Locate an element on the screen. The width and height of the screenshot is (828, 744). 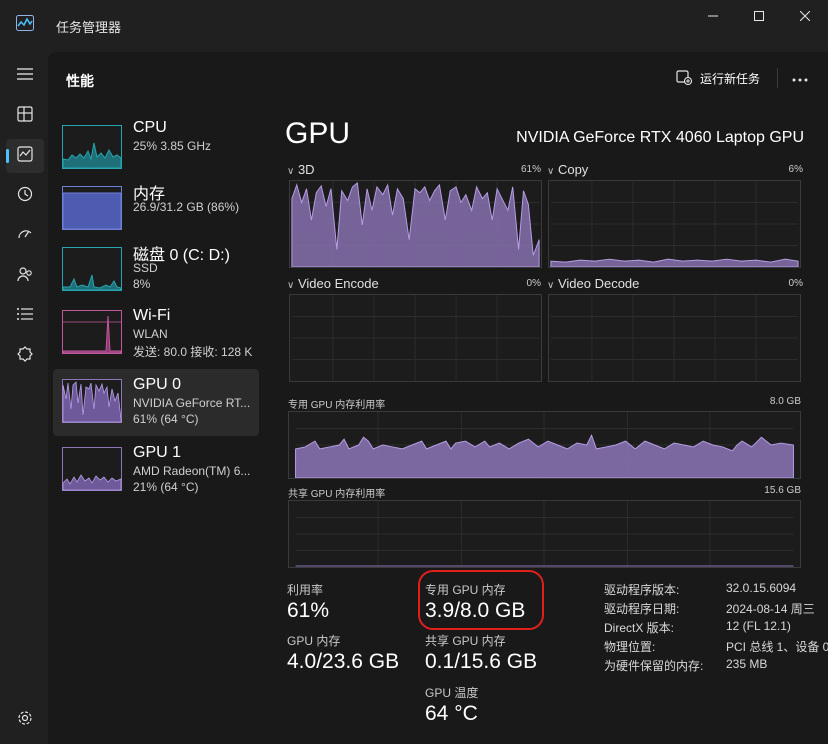
engine-label: Video Encode is located at coordinates (338, 283).